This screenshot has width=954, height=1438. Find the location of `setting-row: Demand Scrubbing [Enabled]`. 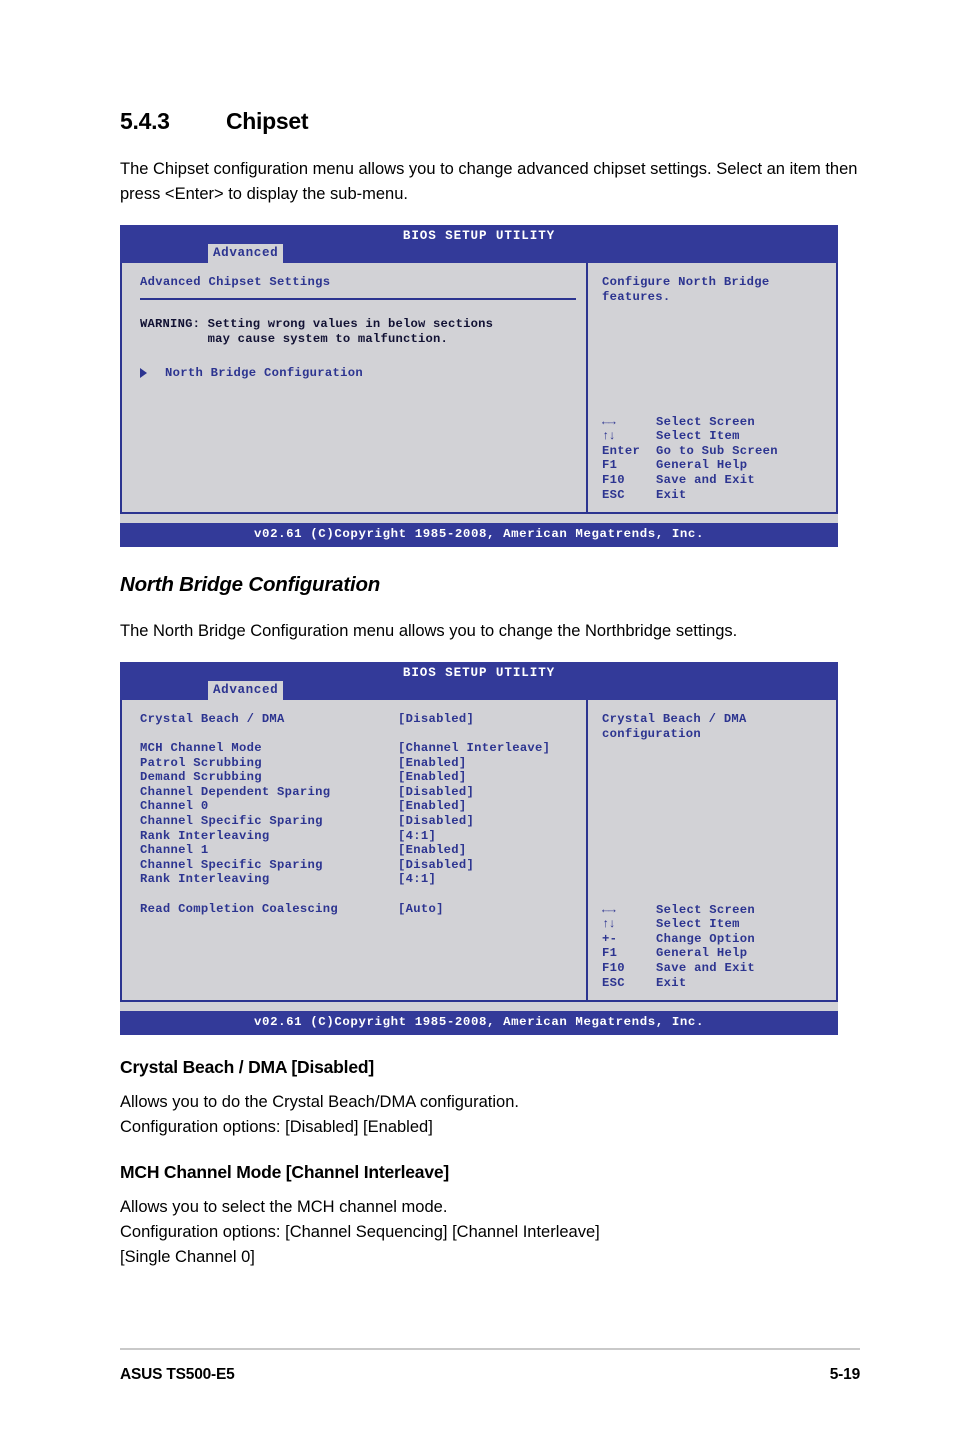

setting-row: Demand Scrubbing [Enabled] is located at coordinates (358, 777).